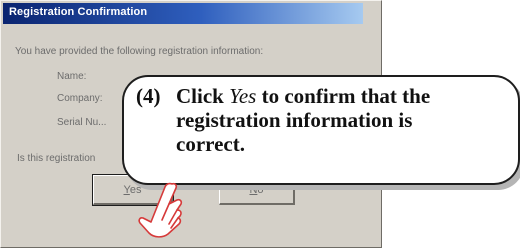  Describe the element at coordinates (203, 96) in the screenshot. I see `callout-text-before: Click` at that location.